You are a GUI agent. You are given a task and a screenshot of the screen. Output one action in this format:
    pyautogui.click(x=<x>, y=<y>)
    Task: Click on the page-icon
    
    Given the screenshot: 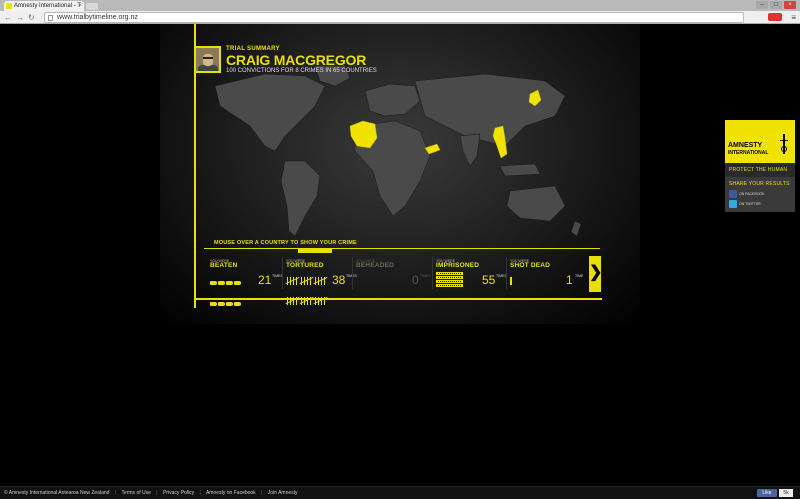 What is the action you would take?
    pyautogui.click(x=50, y=18)
    